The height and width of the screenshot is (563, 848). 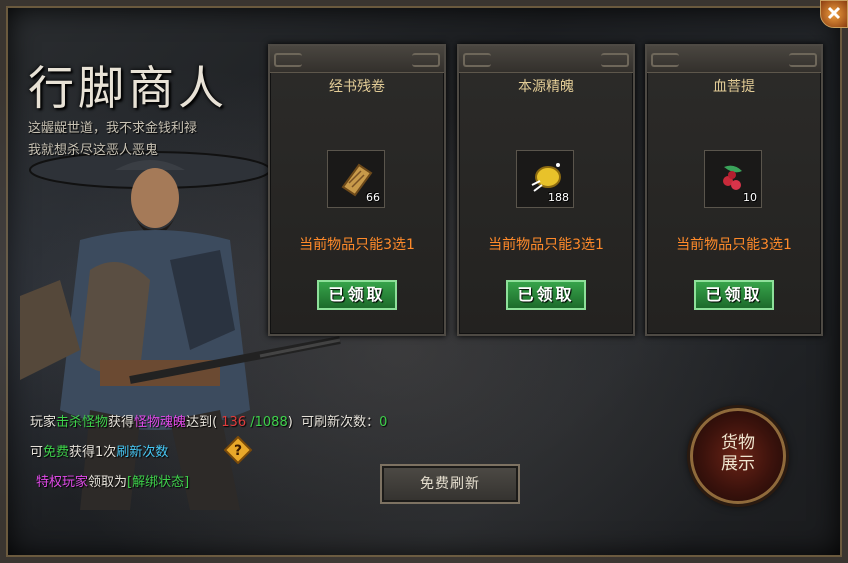 I want to click on reward-card-essence: 本源精魄 188 当前物品只能3选1 已领取, so click(x=546, y=190).